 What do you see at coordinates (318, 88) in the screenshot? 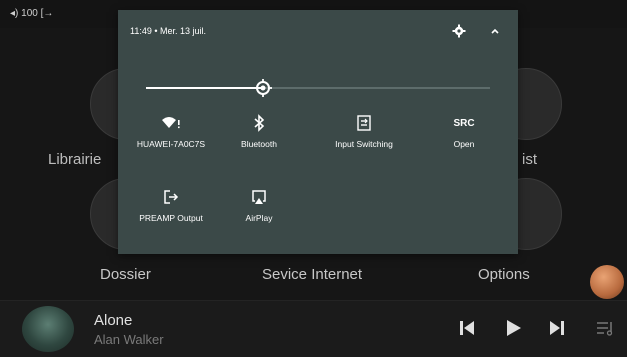
I see `brightness-slider` at bounding box center [318, 88].